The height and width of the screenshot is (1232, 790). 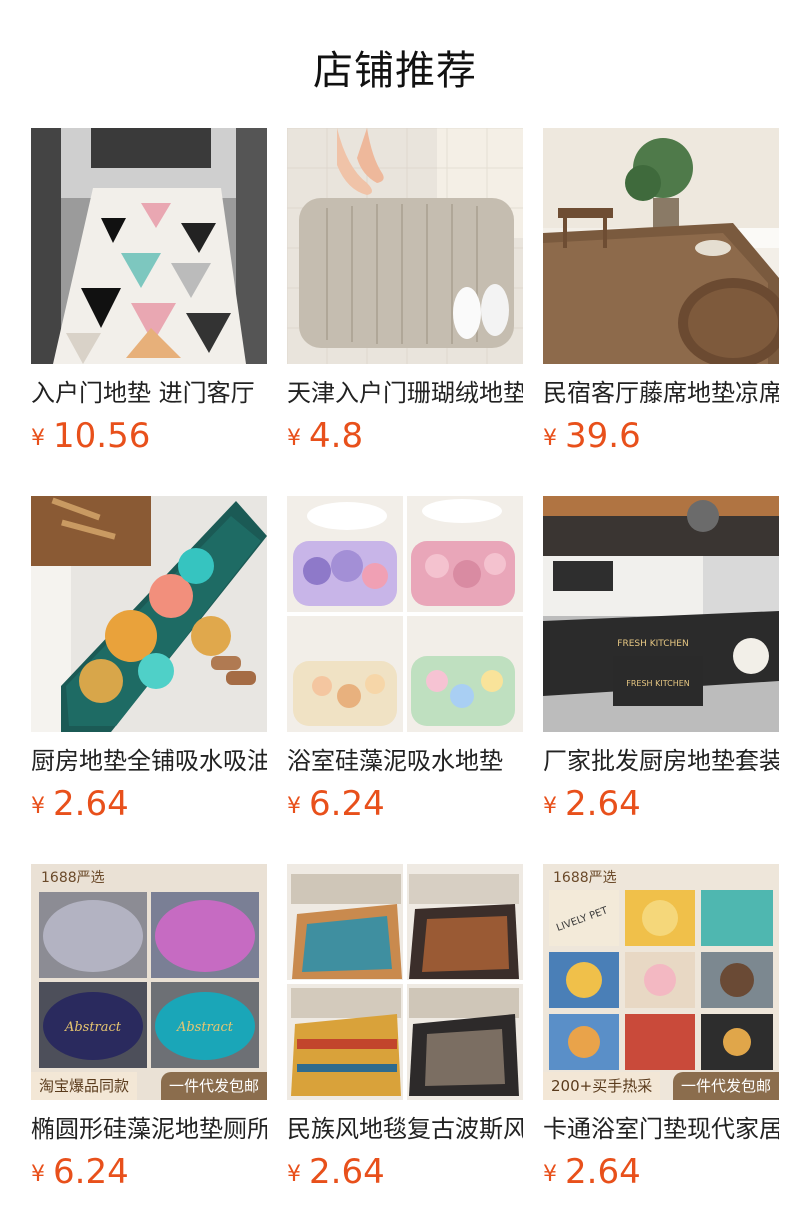 What do you see at coordinates (661, 1129) in the screenshot?
I see `product-name: 卡通浴室门垫现代家居` at bounding box center [661, 1129].